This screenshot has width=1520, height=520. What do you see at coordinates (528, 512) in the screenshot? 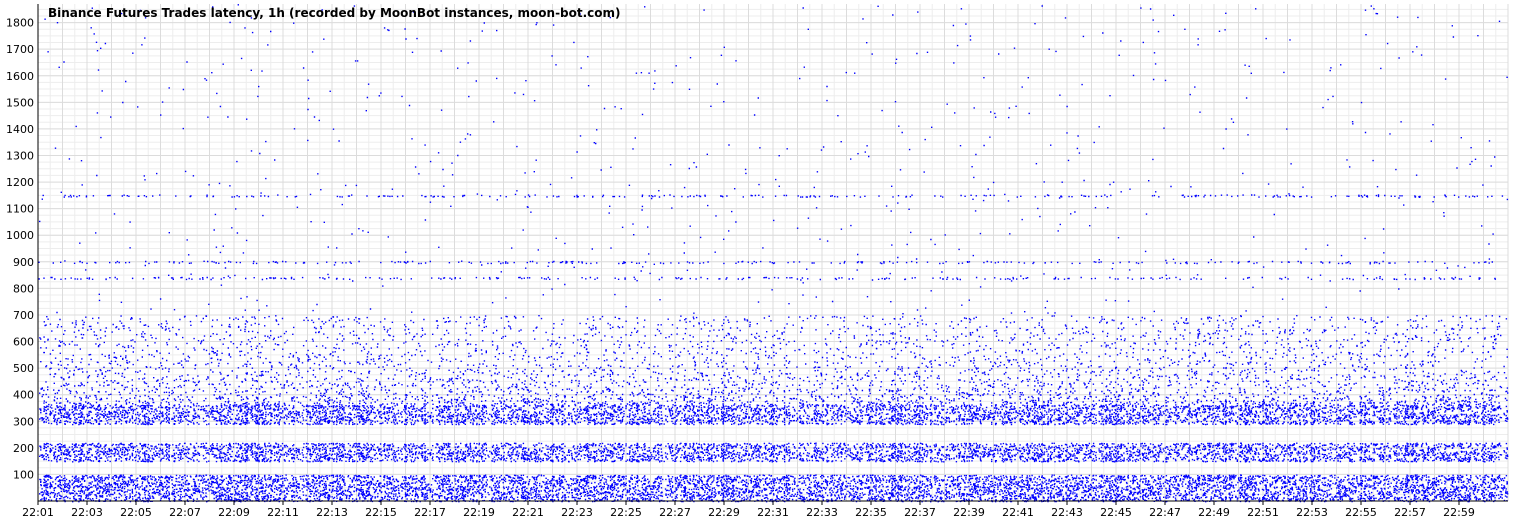
I see `x-tick-label: 22:21` at bounding box center [528, 512].